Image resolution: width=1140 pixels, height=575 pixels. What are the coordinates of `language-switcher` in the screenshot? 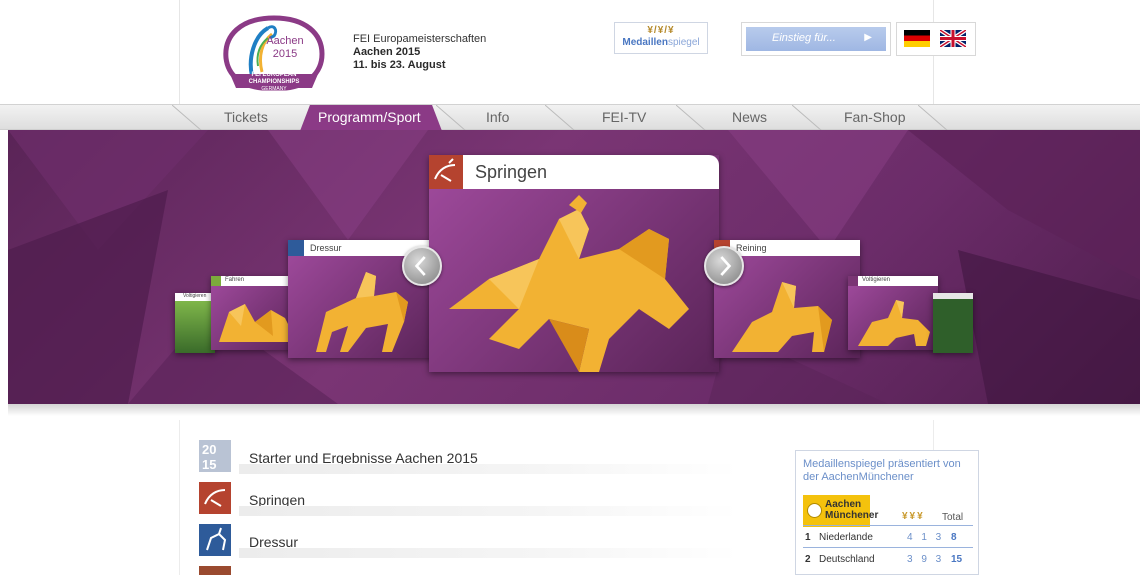 It's located at (936, 39).